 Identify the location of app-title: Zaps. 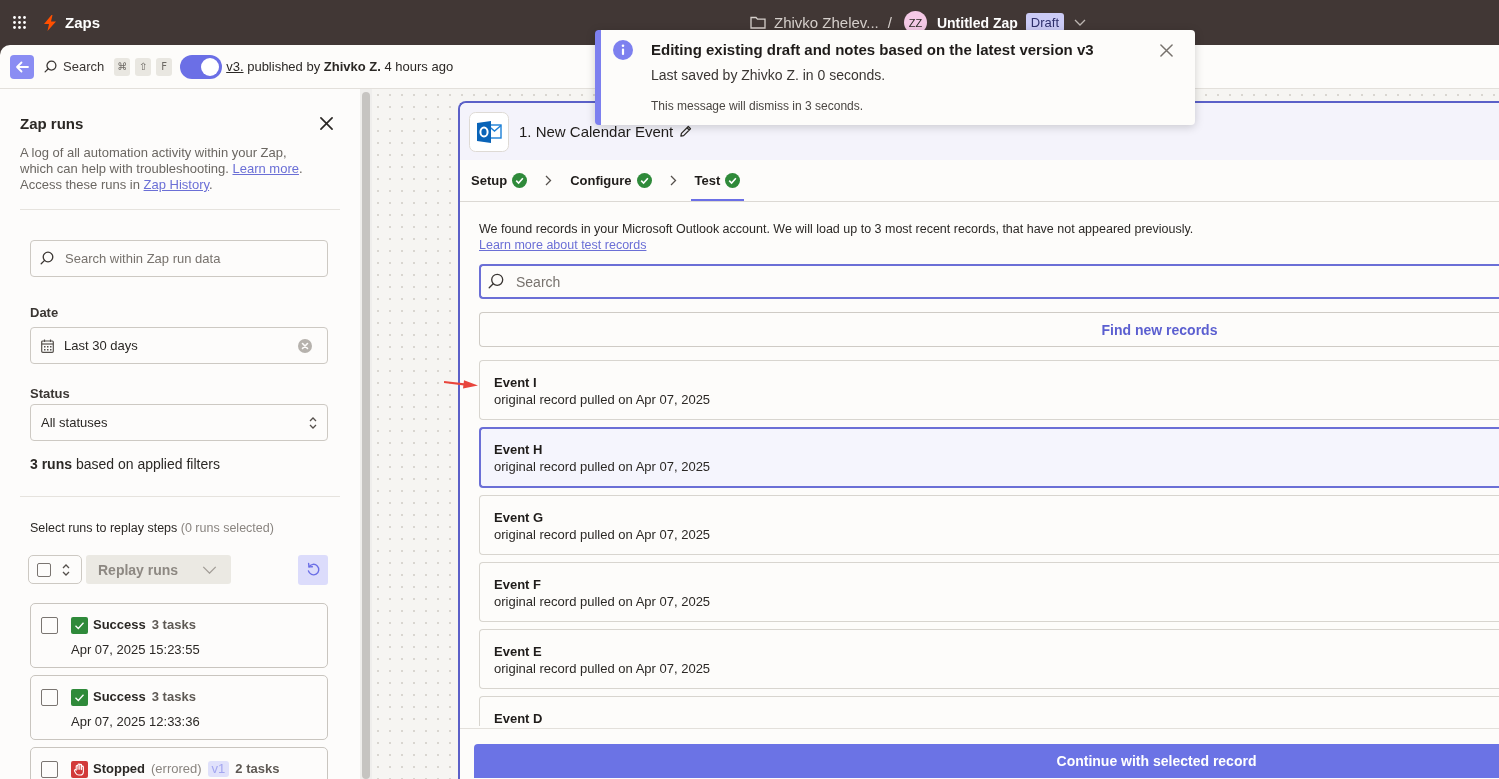
(82, 22).